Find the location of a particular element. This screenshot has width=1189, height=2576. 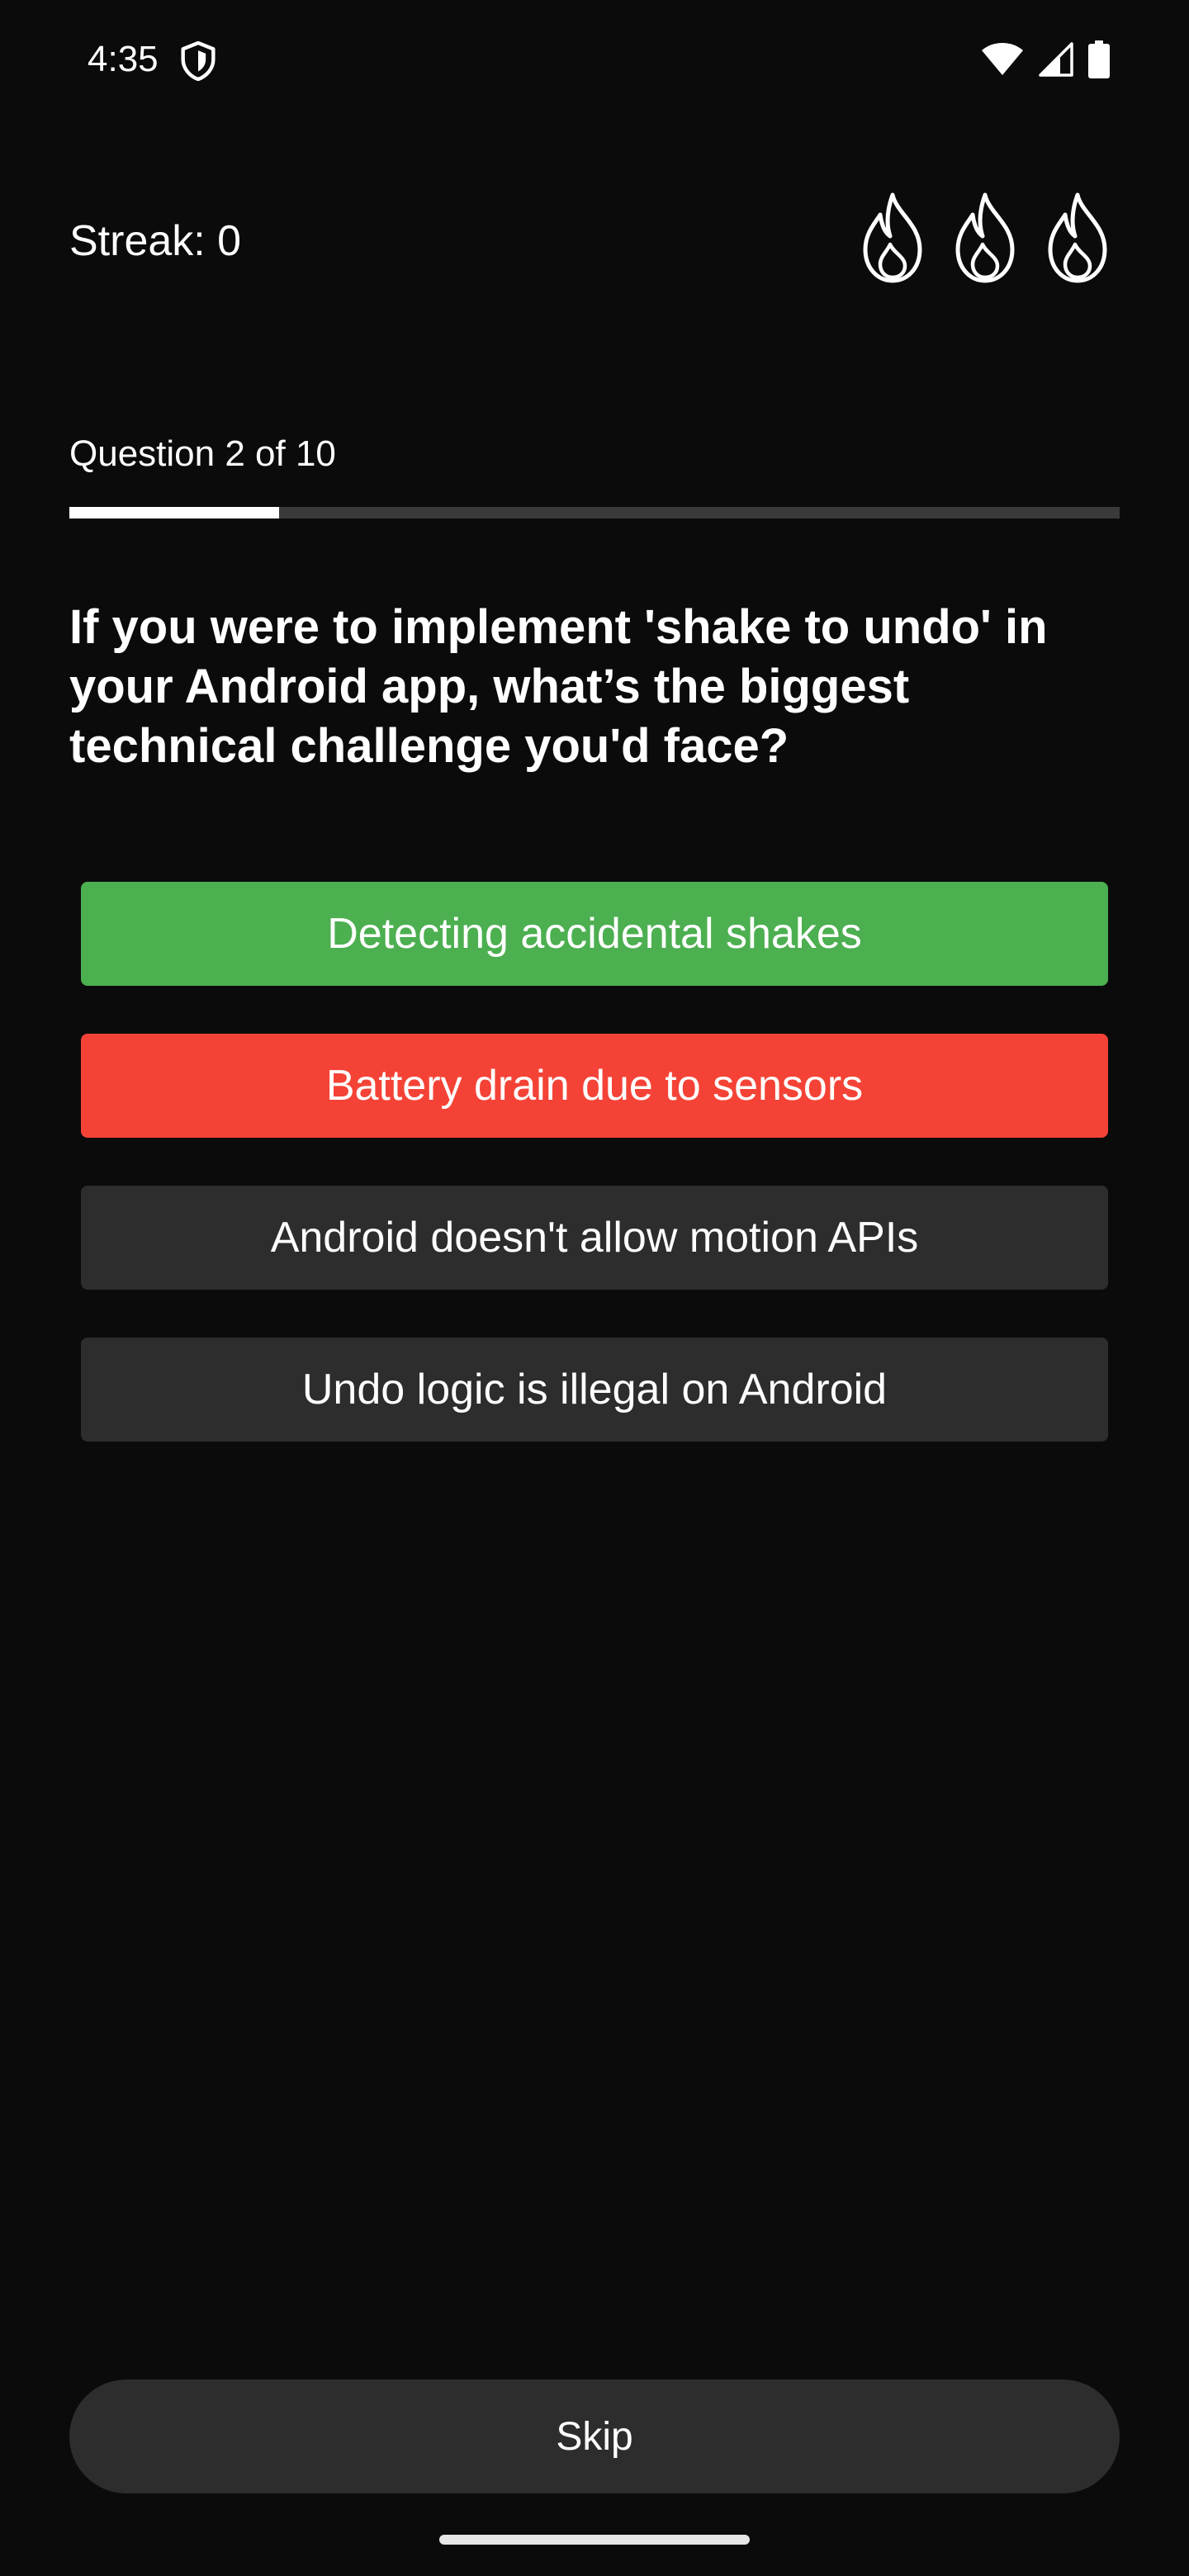

answer-option: Undo logic is illegal on Android is located at coordinates (594, 1390).